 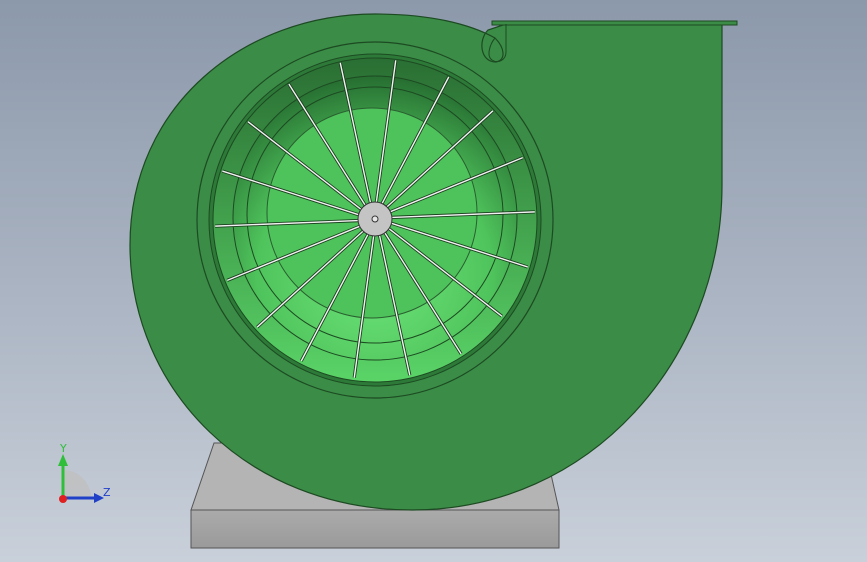 I want to click on y-axis-label: Y, so click(x=63, y=448).